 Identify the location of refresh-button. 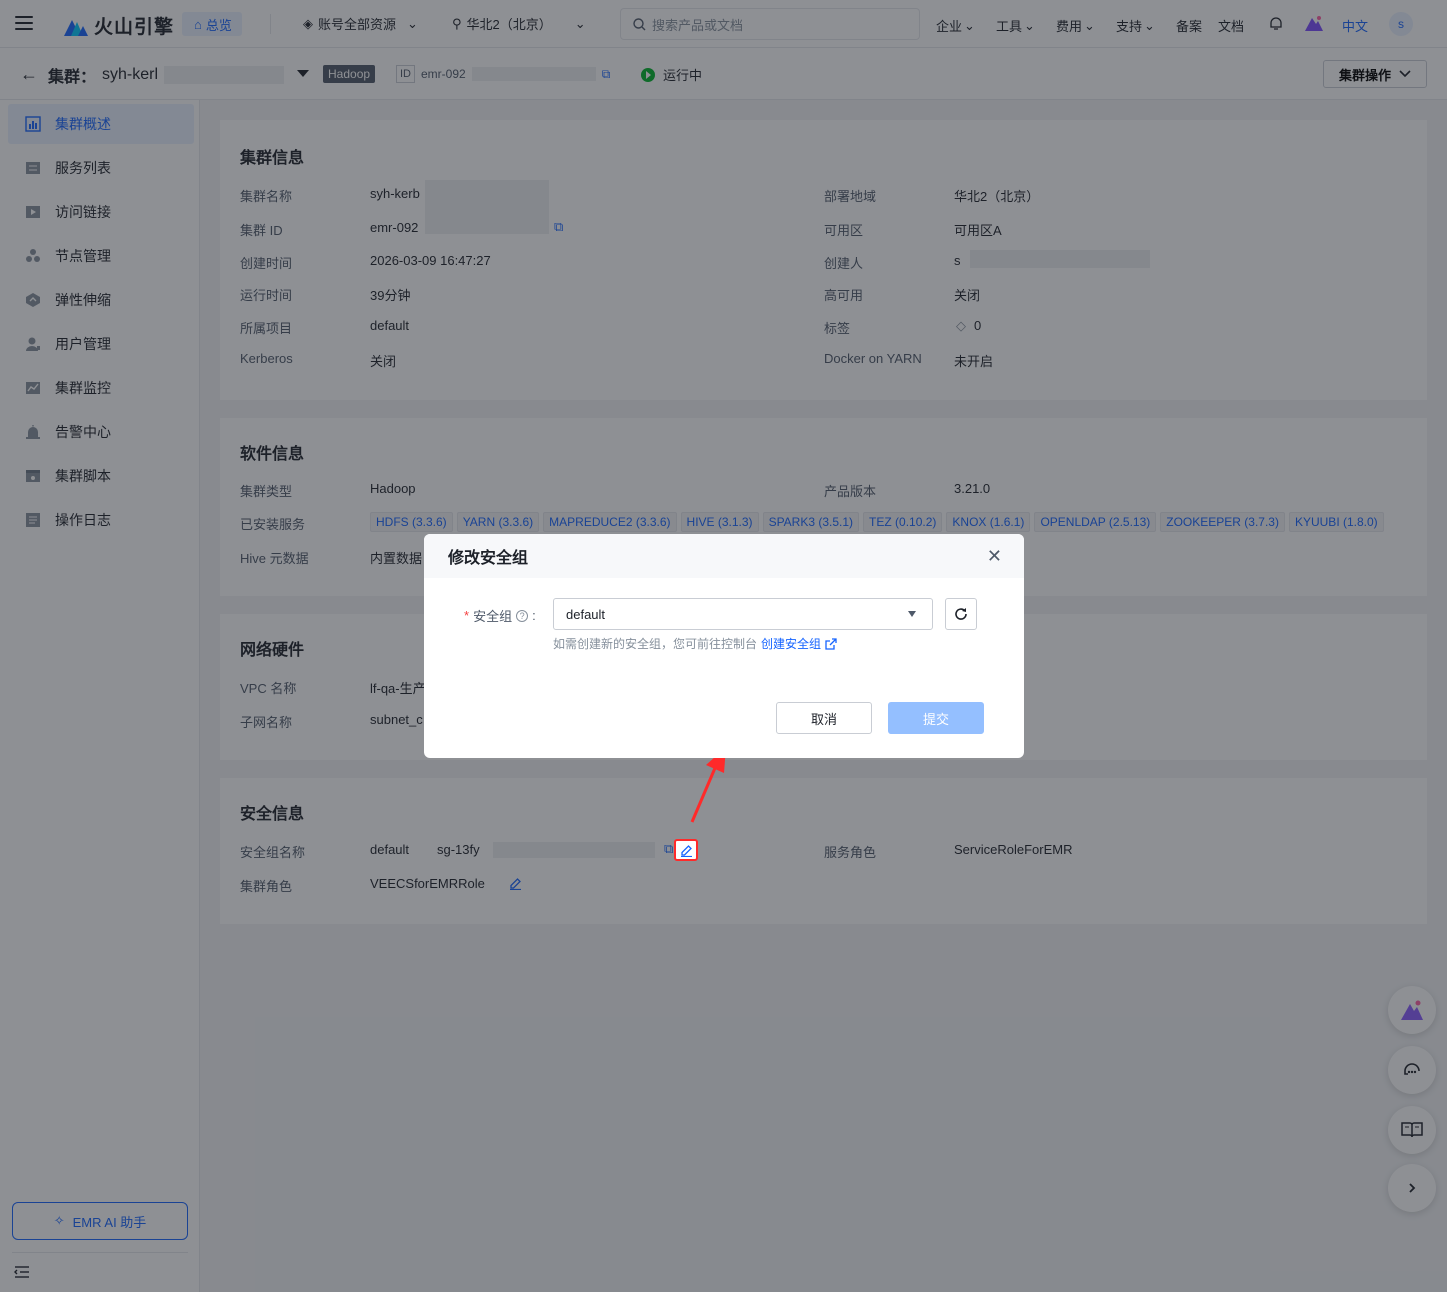
(961, 614).